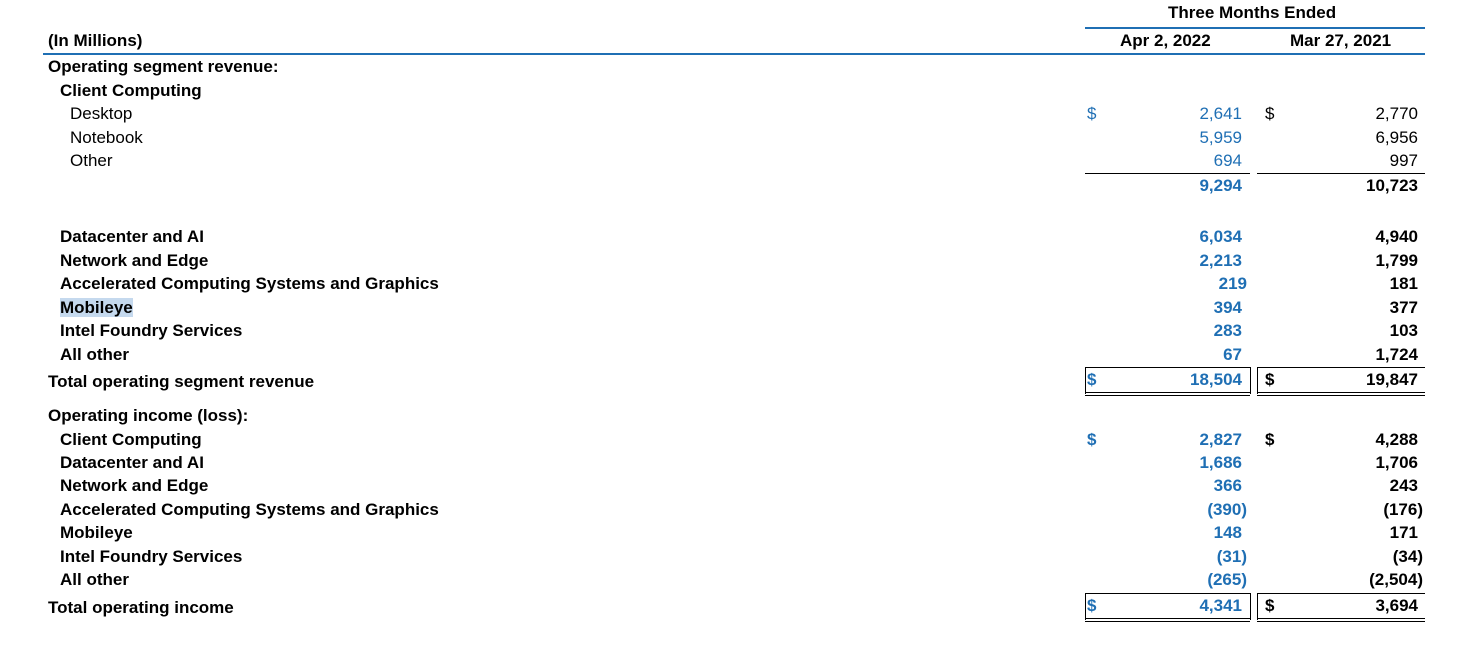 The image size is (1468, 647). What do you see at coordinates (1232, 283) in the screenshot?
I see `value-col1: 219` at bounding box center [1232, 283].